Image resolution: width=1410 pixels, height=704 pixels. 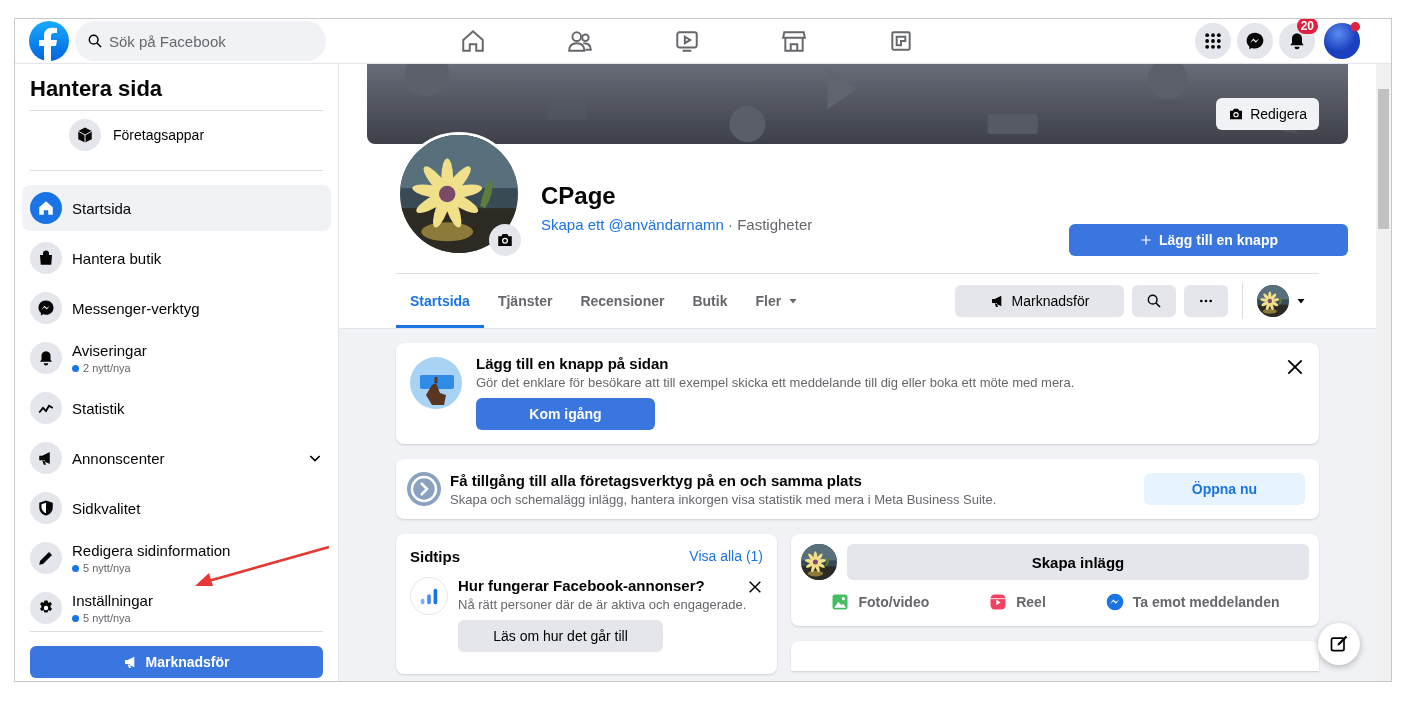 What do you see at coordinates (632, 224) in the screenshot?
I see `username-link: Skapa ett @användarnamn` at bounding box center [632, 224].